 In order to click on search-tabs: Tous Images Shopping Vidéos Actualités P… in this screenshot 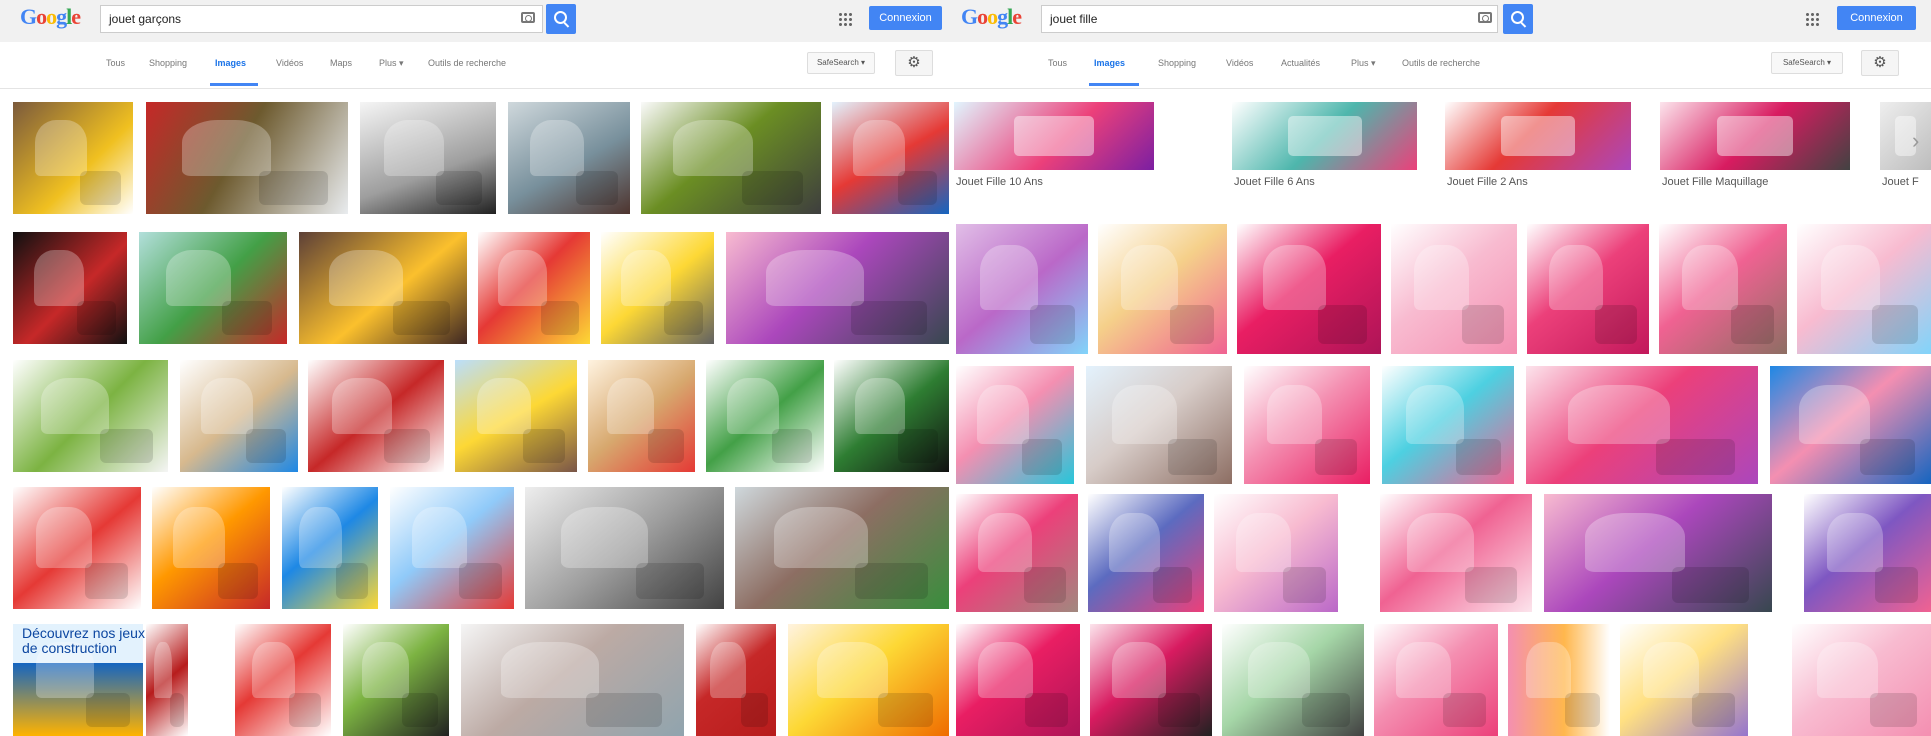, I will do `click(1442, 65)`.